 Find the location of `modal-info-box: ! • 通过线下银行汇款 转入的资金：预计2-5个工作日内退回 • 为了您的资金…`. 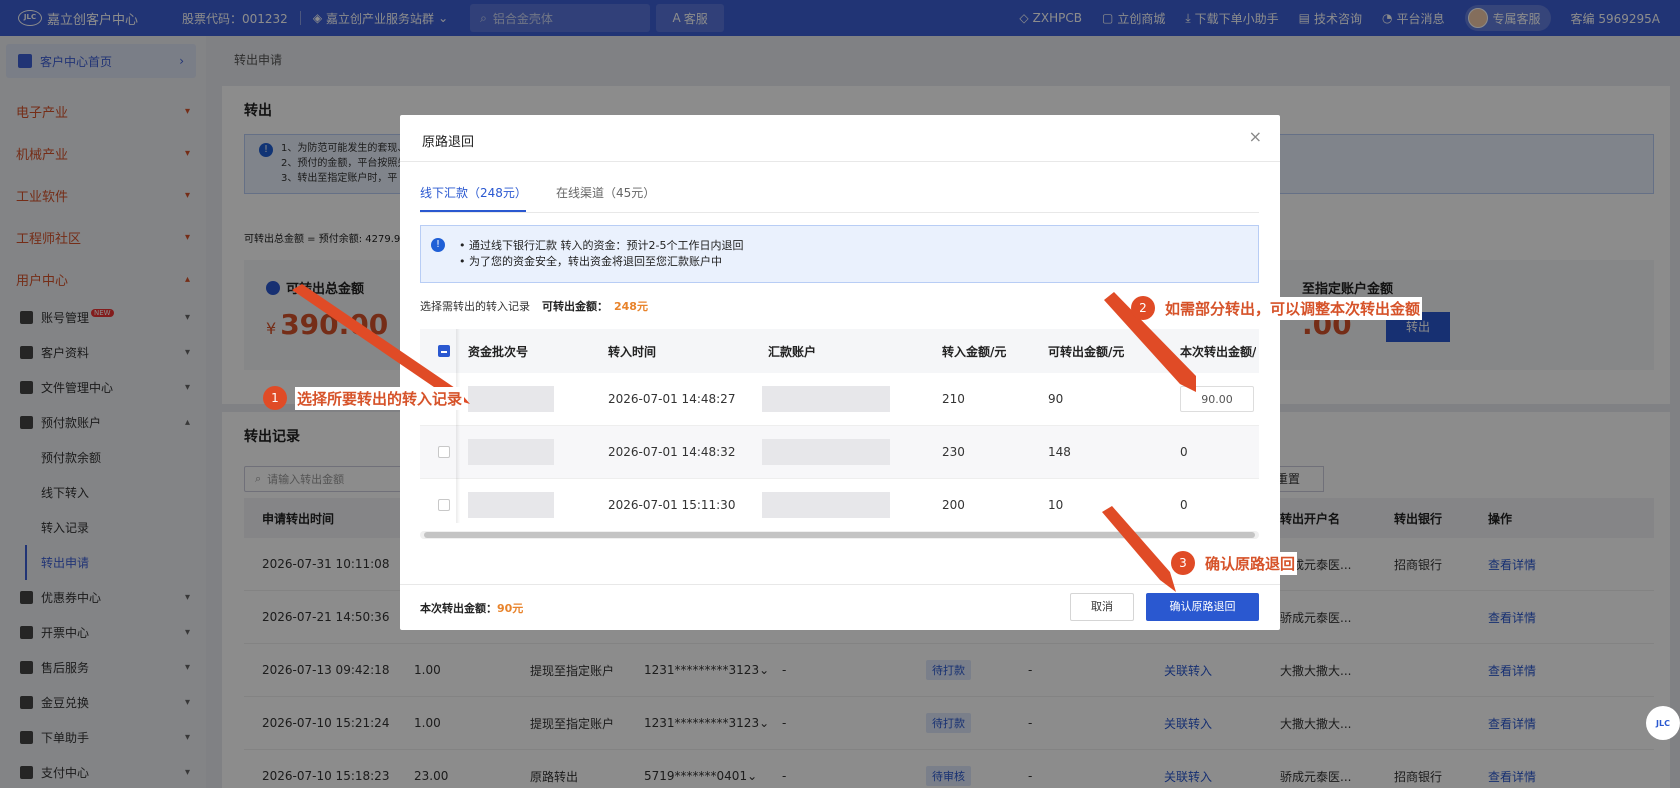

modal-info-box: ! • 通过线下银行汇款 转入的资金：预计2-5个工作日内退回 • 为了您的资金… is located at coordinates (839, 254).